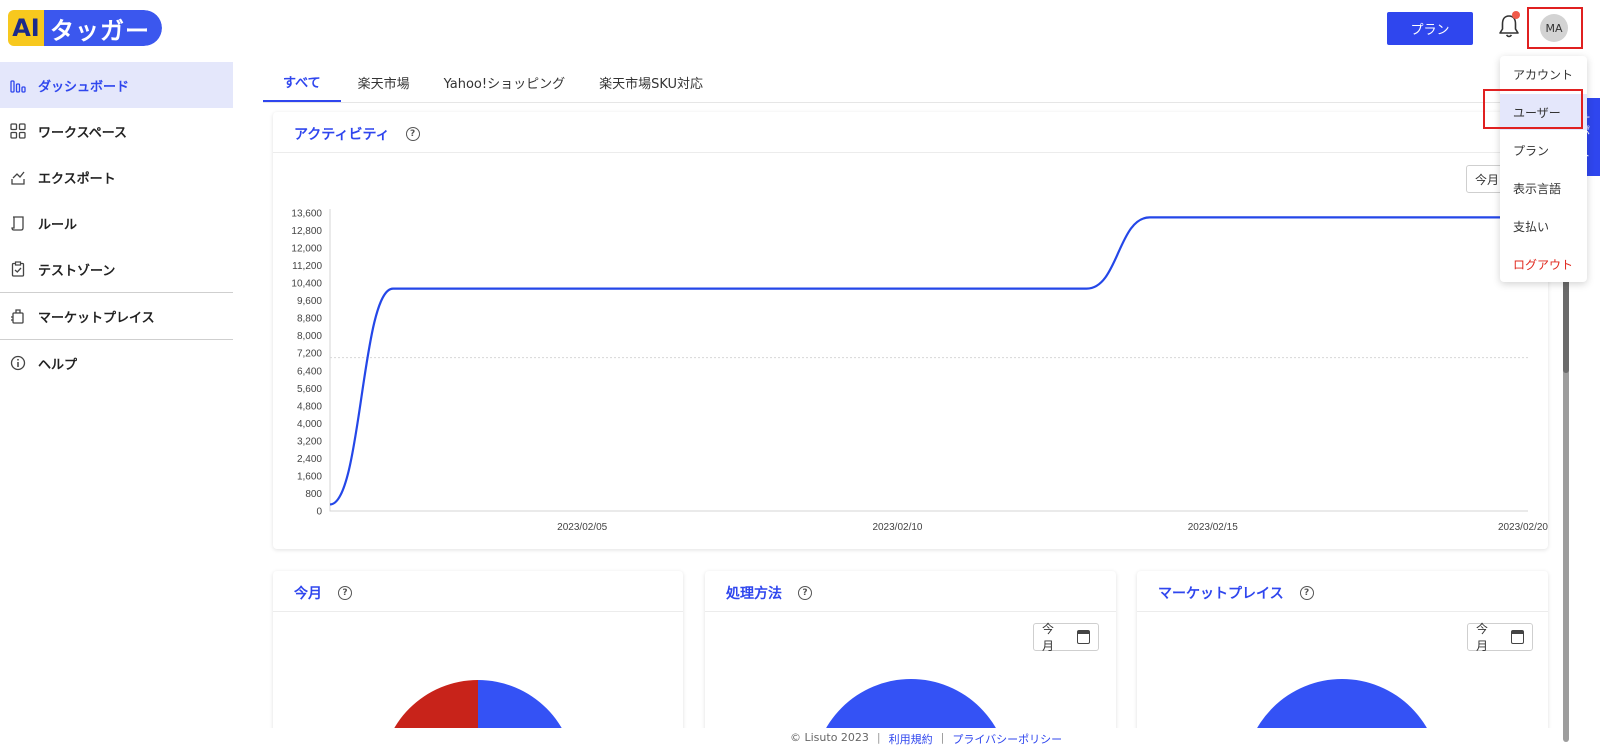  Describe the element at coordinates (911, 739) in the screenshot. I see `terms-link: 利用規約` at that location.